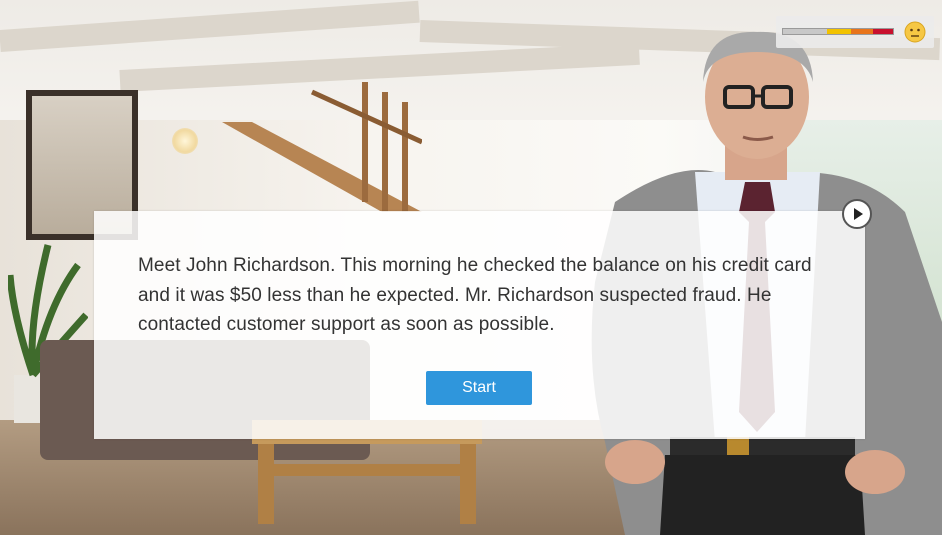 This screenshot has height=535, width=942. I want to click on mood-meter-track, so click(838, 31).